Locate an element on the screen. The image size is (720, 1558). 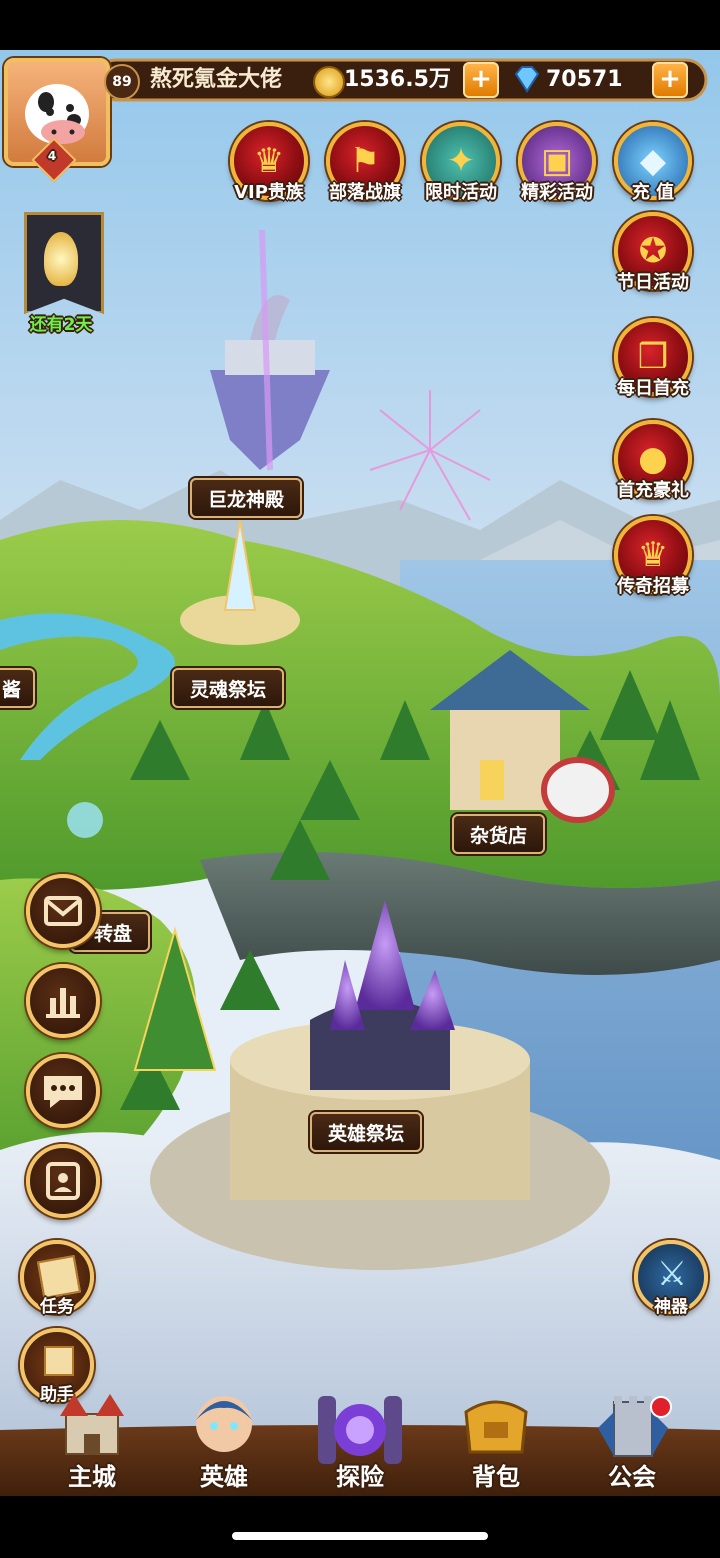
add-gold-button: + is located at coordinates (481, 80).